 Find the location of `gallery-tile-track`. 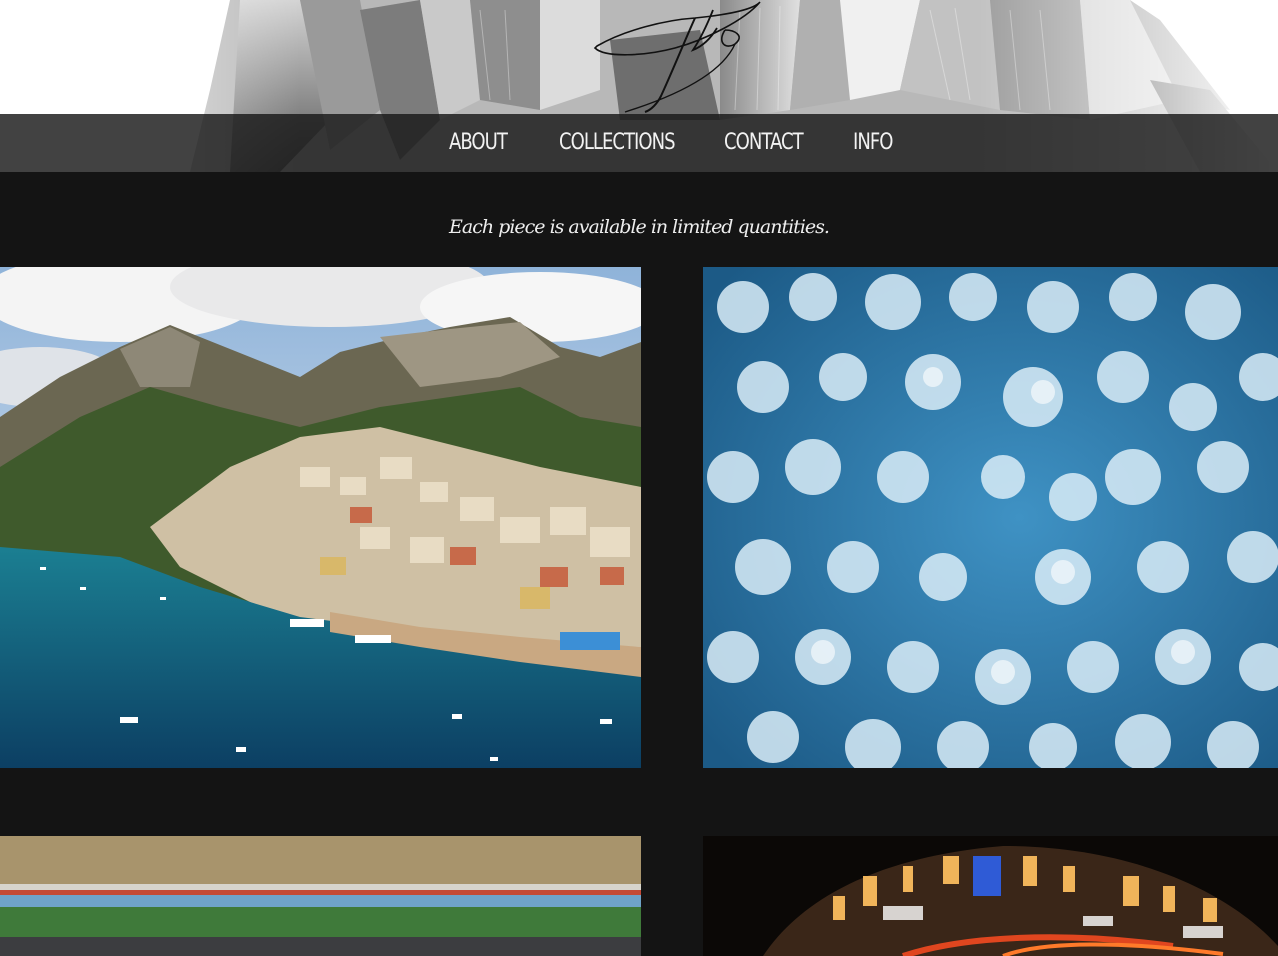

gallery-tile-track is located at coordinates (320, 896).